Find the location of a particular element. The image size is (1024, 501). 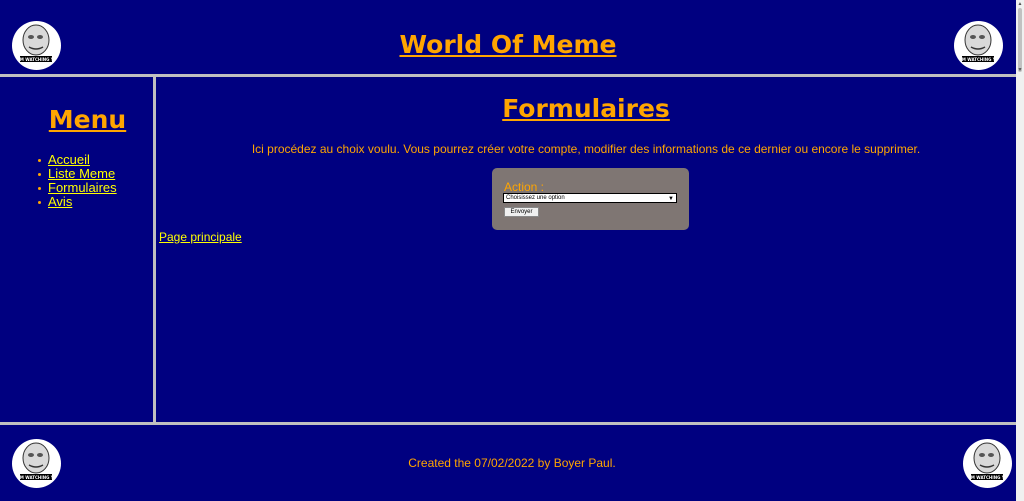

chevron-down-icon: ▼ is located at coordinates (671, 199).